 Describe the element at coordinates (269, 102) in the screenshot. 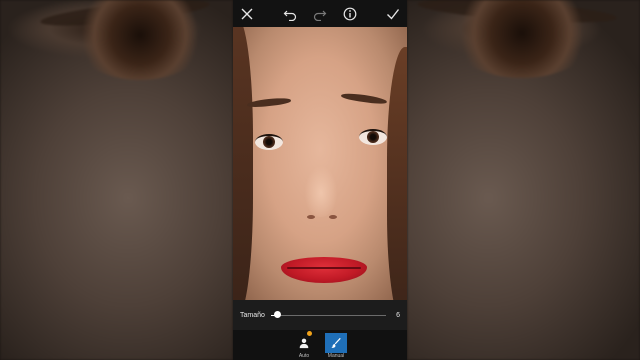

I see `left-eyebrow` at that location.